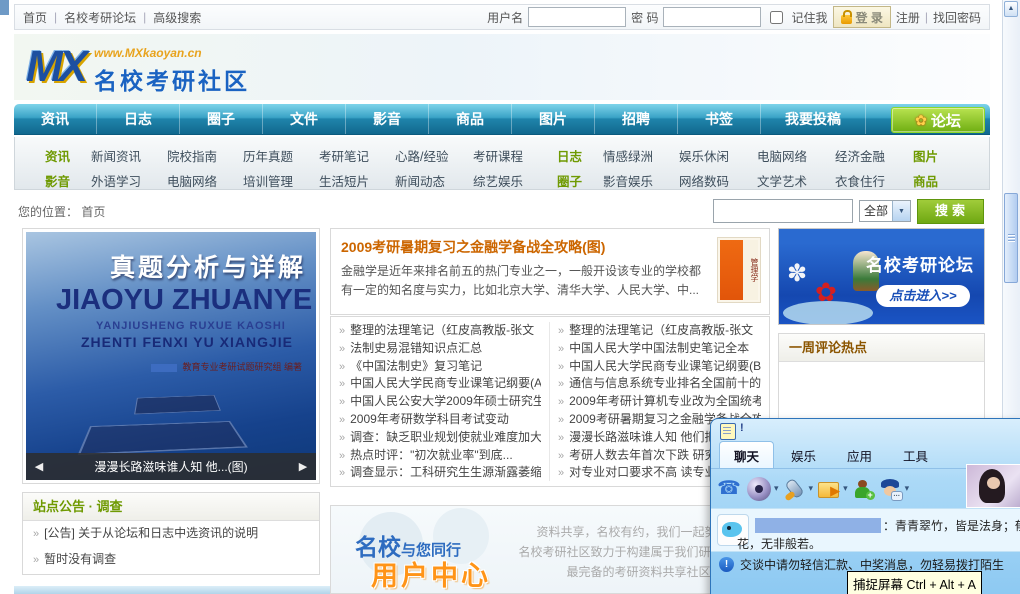 The width and height of the screenshot is (1020, 594). Describe the element at coordinates (901, 211) in the screenshot. I see `chevron-down-icon: ▼` at that location.